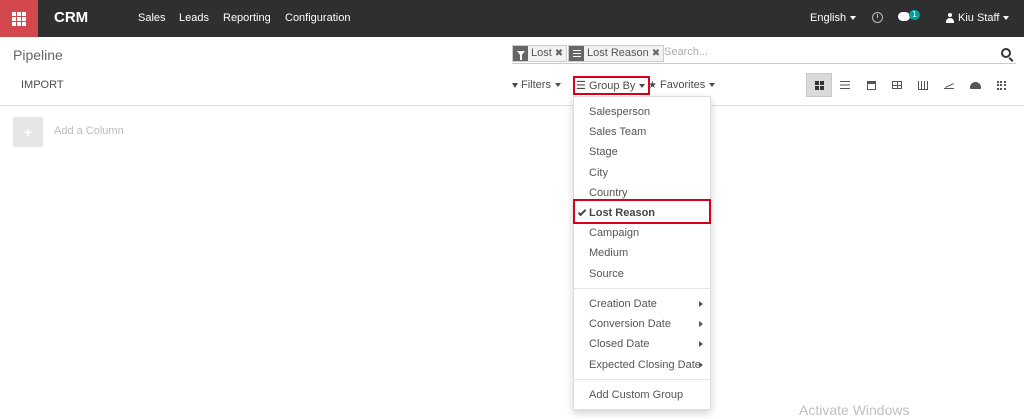 This screenshot has width=1024, height=419. What do you see at coordinates (608, 193) in the screenshot?
I see `group-by-option-country: Country` at bounding box center [608, 193].